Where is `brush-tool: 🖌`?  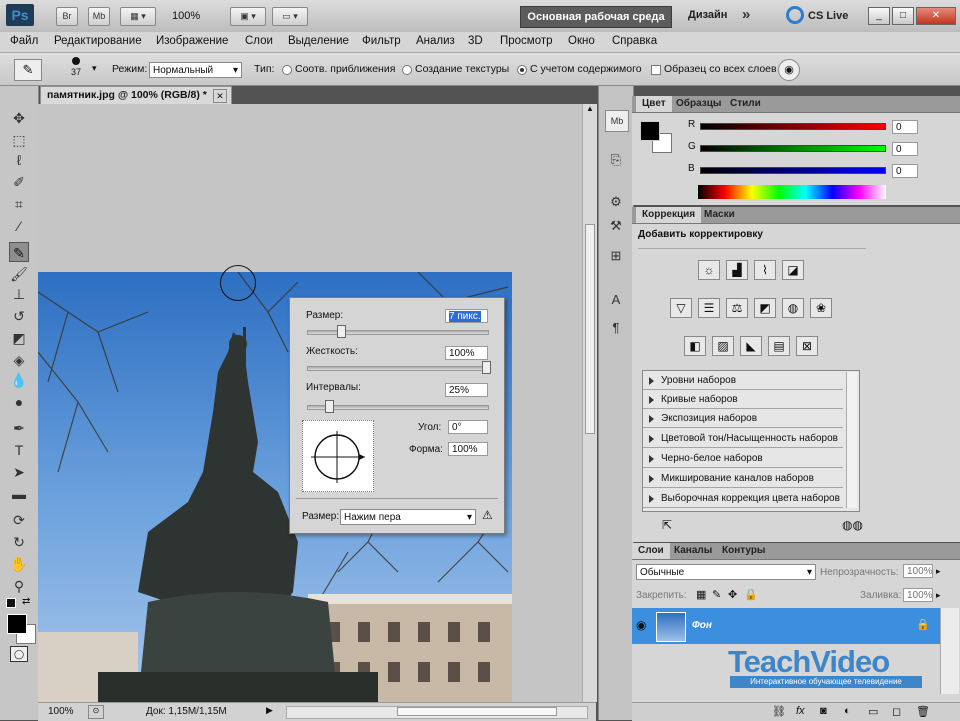 brush-tool: 🖌 is located at coordinates (19, 274).